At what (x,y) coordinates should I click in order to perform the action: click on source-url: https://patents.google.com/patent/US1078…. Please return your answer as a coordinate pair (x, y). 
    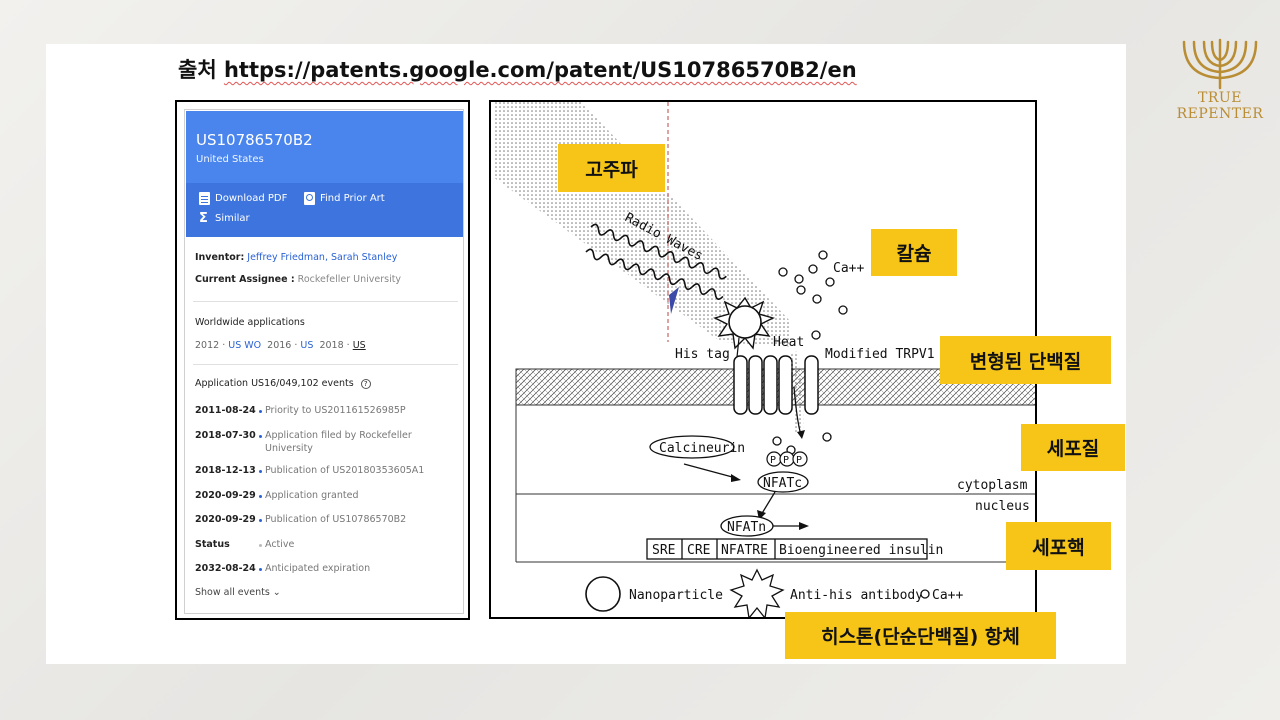
    Looking at the image, I should click on (540, 70).